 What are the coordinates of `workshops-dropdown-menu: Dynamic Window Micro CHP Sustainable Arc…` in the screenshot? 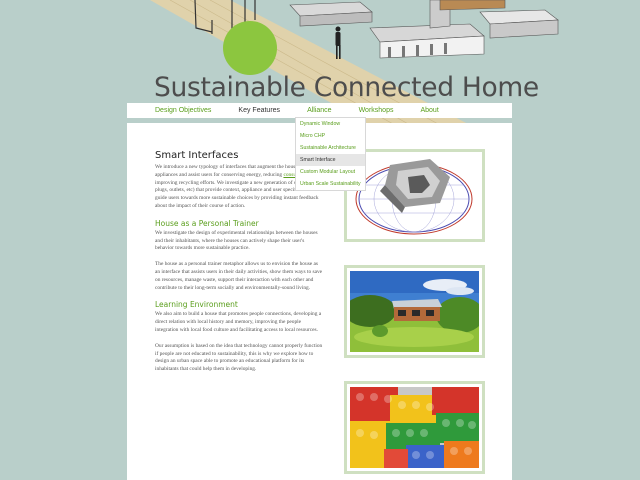 It's located at (330, 154).